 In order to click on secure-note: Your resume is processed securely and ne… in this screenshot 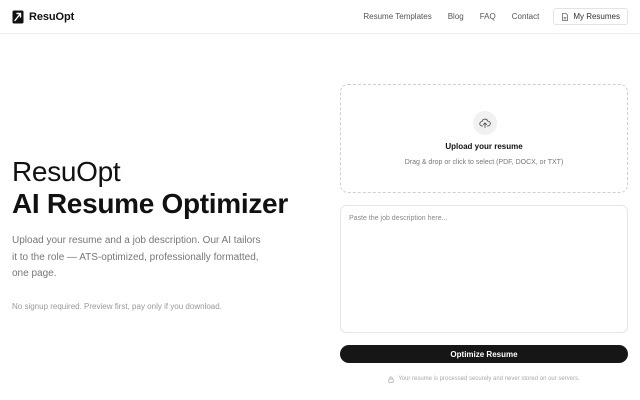, I will do `click(484, 379)`.